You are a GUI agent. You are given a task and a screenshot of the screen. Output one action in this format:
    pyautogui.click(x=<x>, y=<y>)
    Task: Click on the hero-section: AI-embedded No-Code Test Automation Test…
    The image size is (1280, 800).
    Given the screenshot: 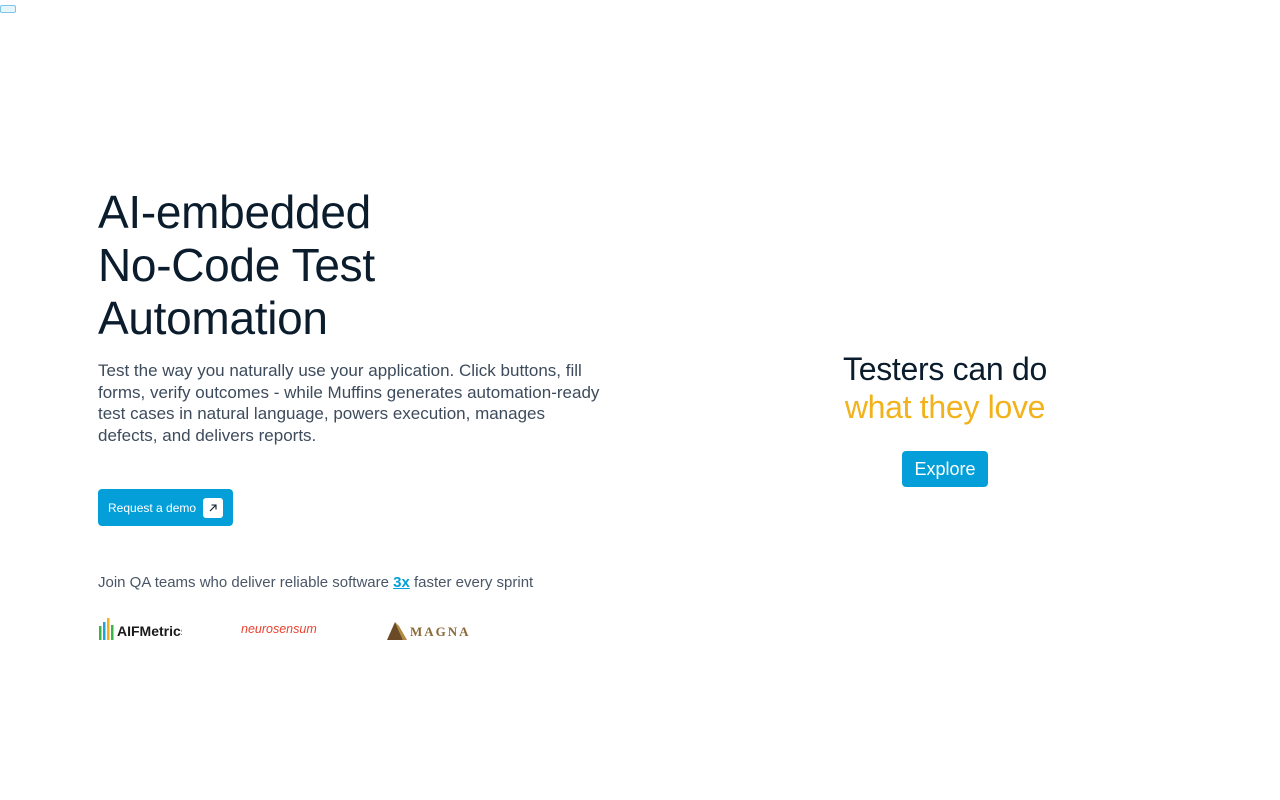 What is the action you would take?
    pyautogui.click(x=358, y=316)
    